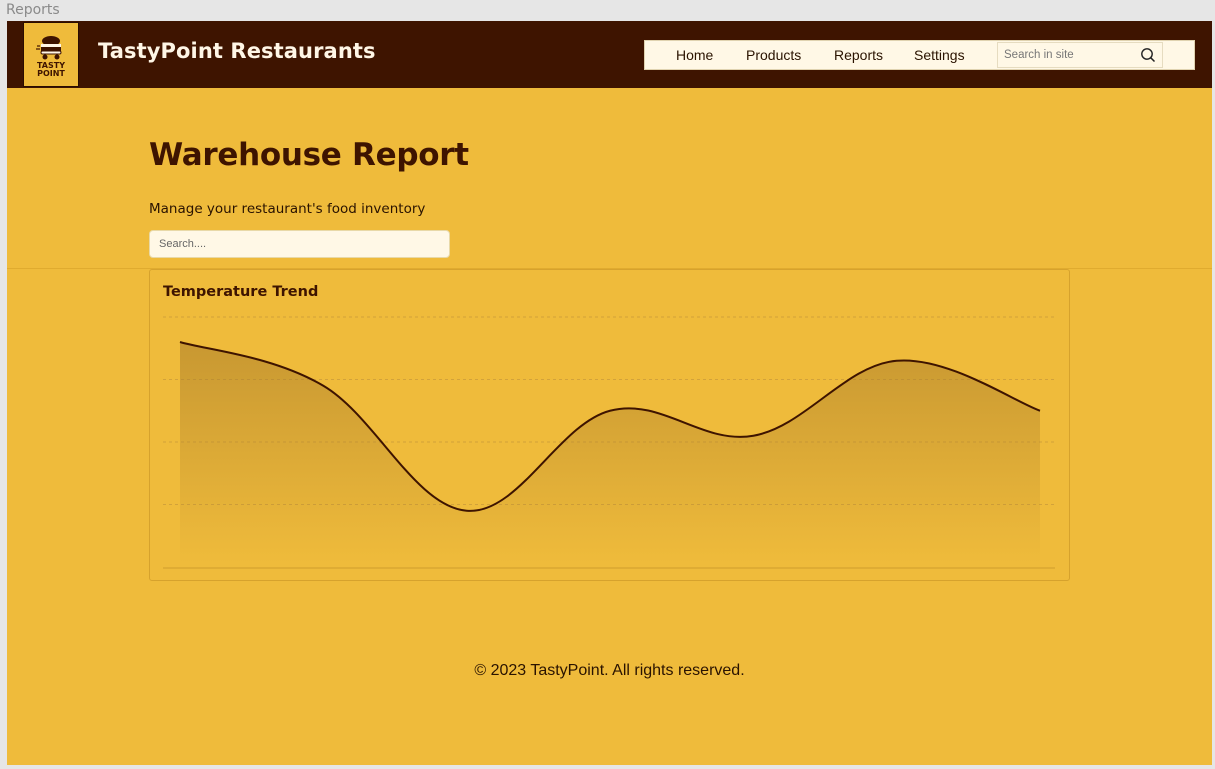  I want to click on nav-item-products: Products, so click(773, 55).